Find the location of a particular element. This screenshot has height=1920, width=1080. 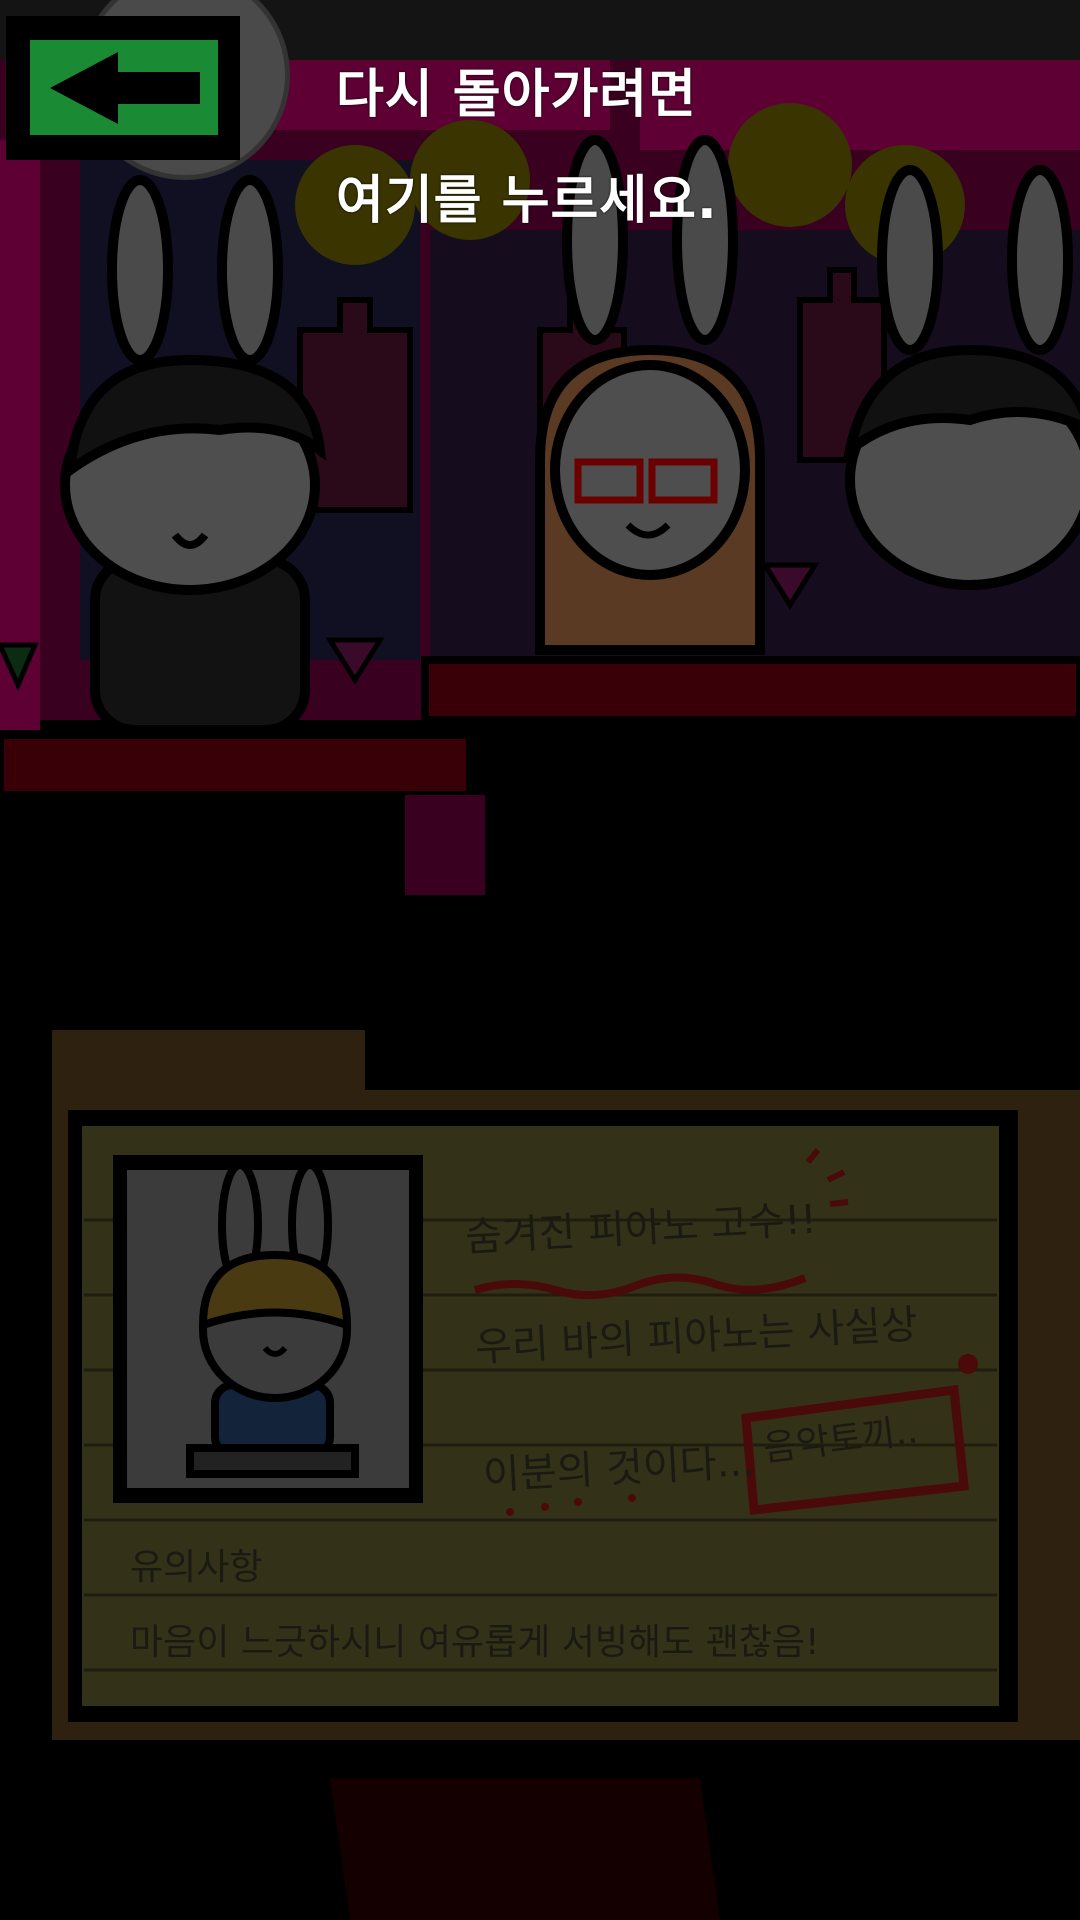

card-note-text: 마음이 느긋하시니 여유롭게 서빙해도 괜찮음! is located at coordinates (475, 1642).